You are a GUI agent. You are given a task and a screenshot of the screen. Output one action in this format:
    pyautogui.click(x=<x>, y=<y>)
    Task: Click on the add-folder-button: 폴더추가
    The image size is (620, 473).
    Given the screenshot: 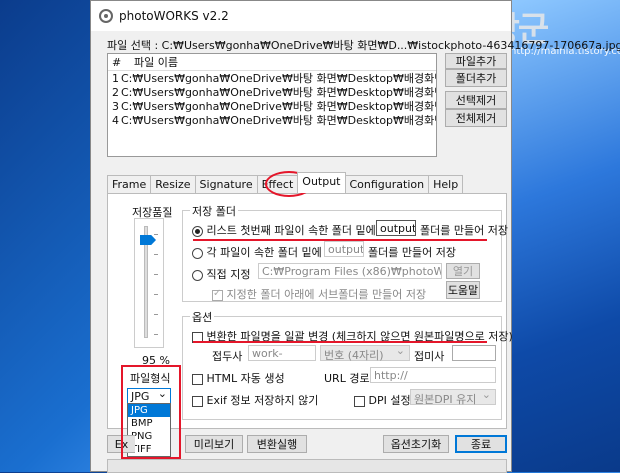 What is the action you would take?
    pyautogui.click(x=476, y=78)
    